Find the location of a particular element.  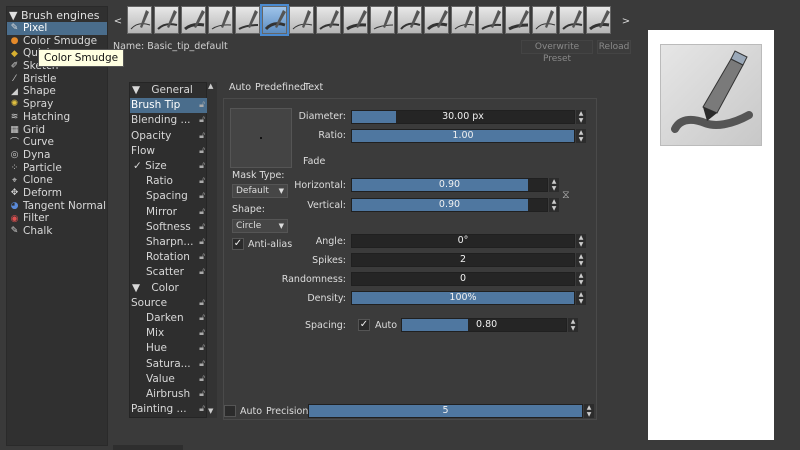

engine-item: ◢ Shape is located at coordinates (57, 91).